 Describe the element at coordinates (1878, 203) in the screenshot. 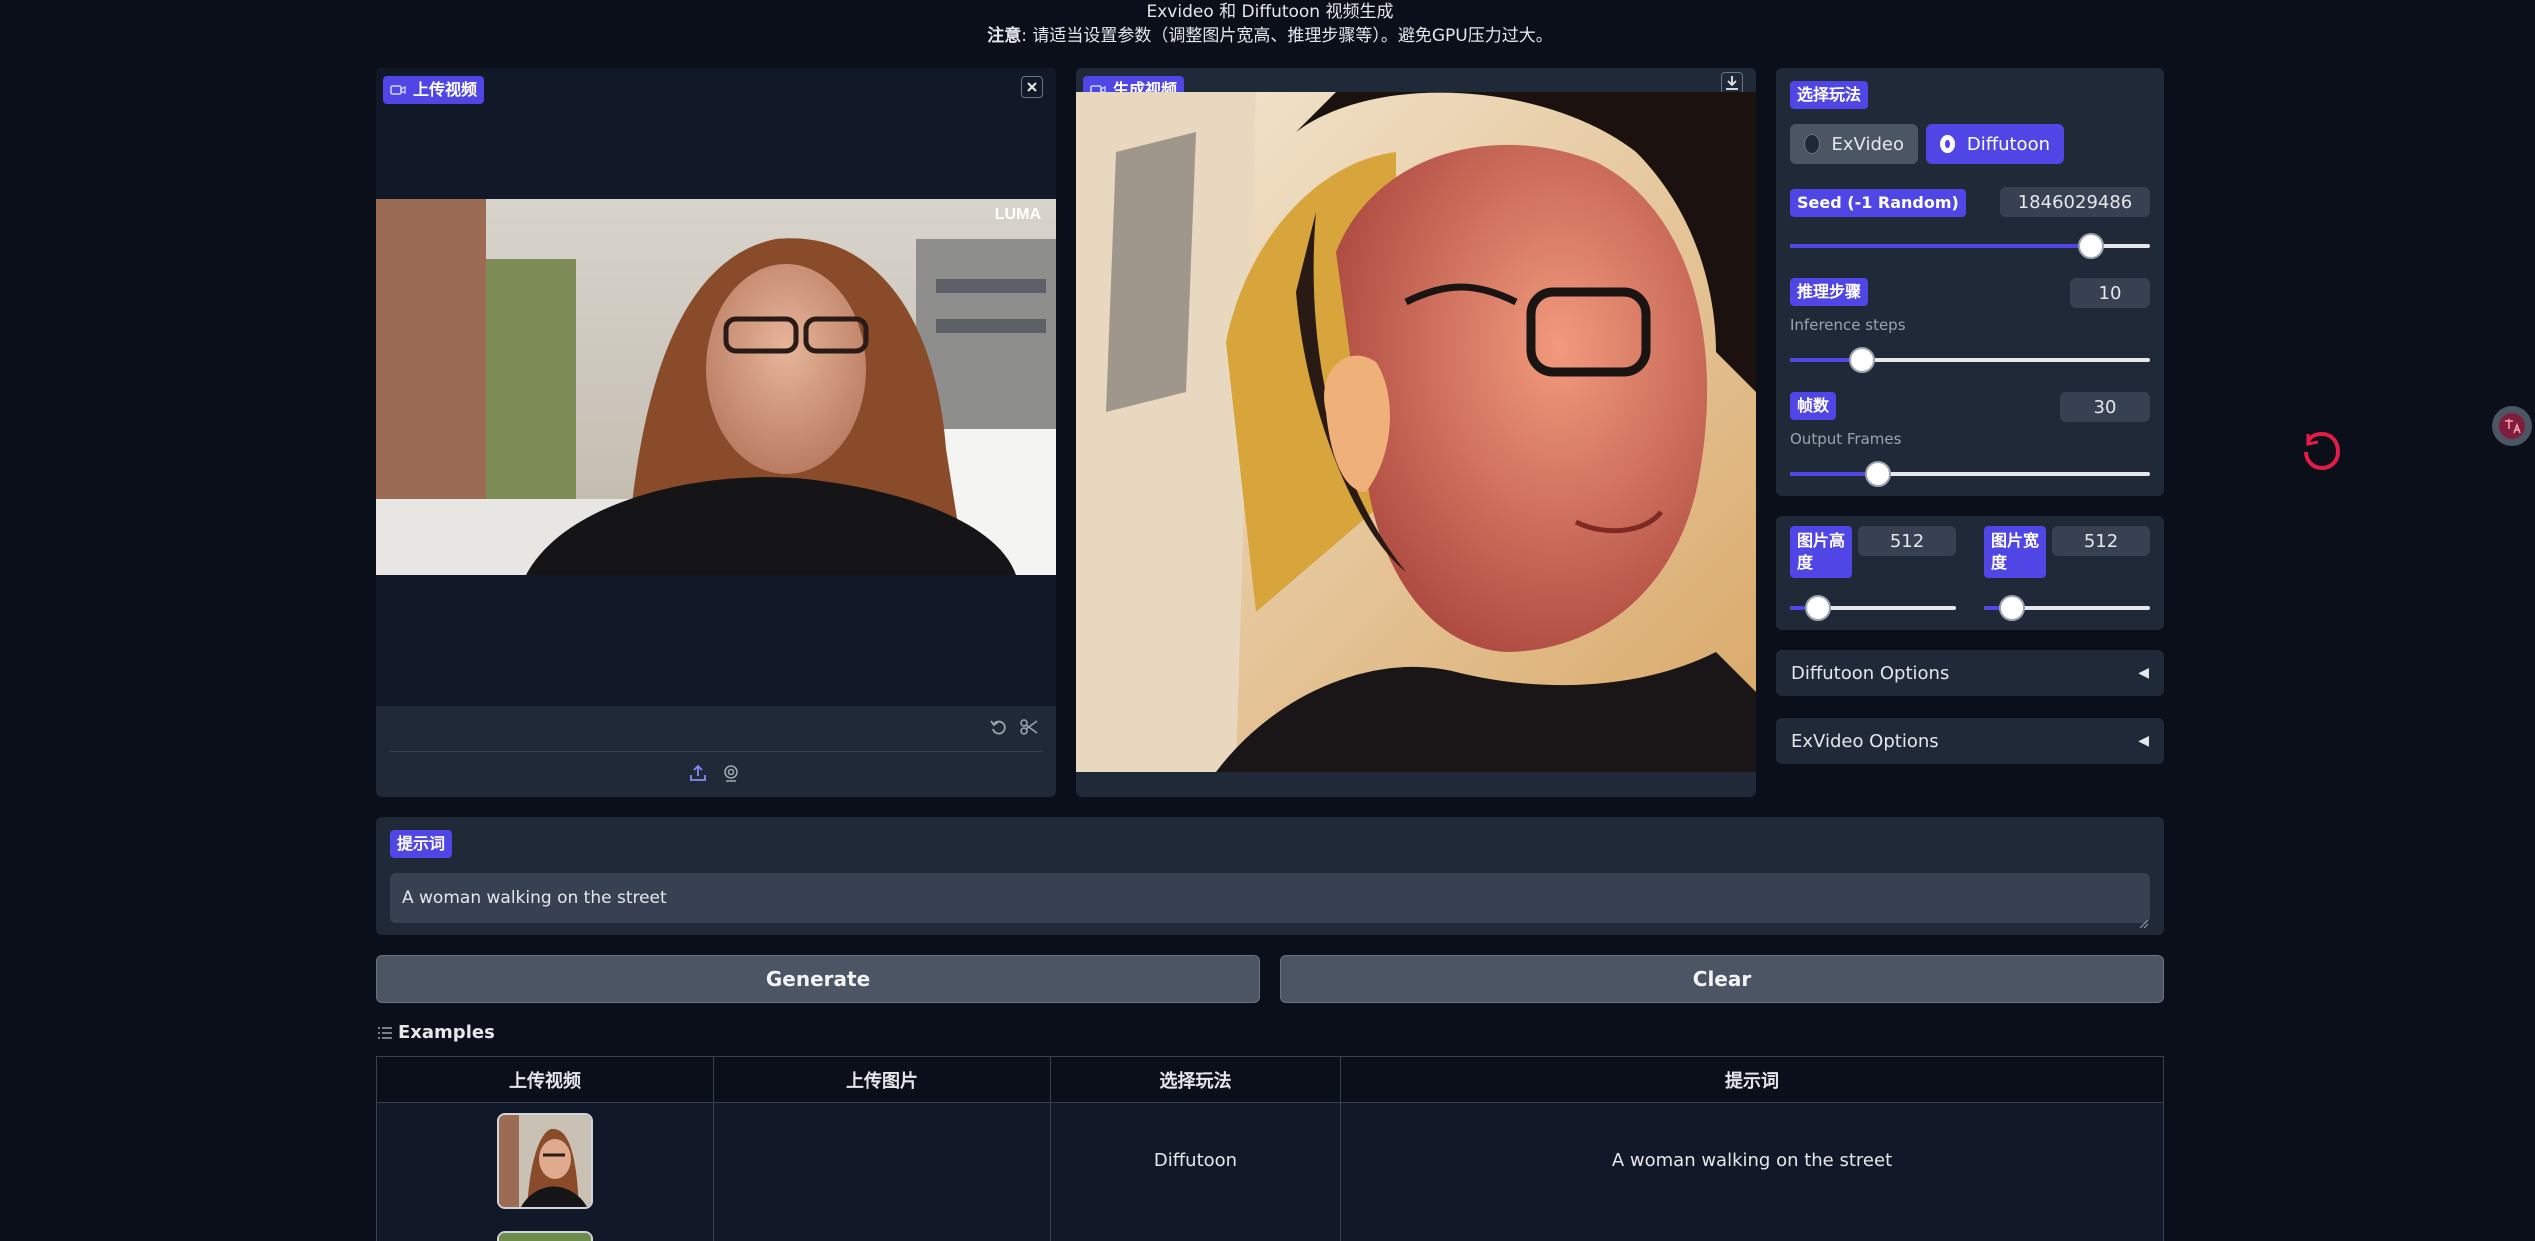

I see `seed-label: Seed (-1 Random)` at that location.